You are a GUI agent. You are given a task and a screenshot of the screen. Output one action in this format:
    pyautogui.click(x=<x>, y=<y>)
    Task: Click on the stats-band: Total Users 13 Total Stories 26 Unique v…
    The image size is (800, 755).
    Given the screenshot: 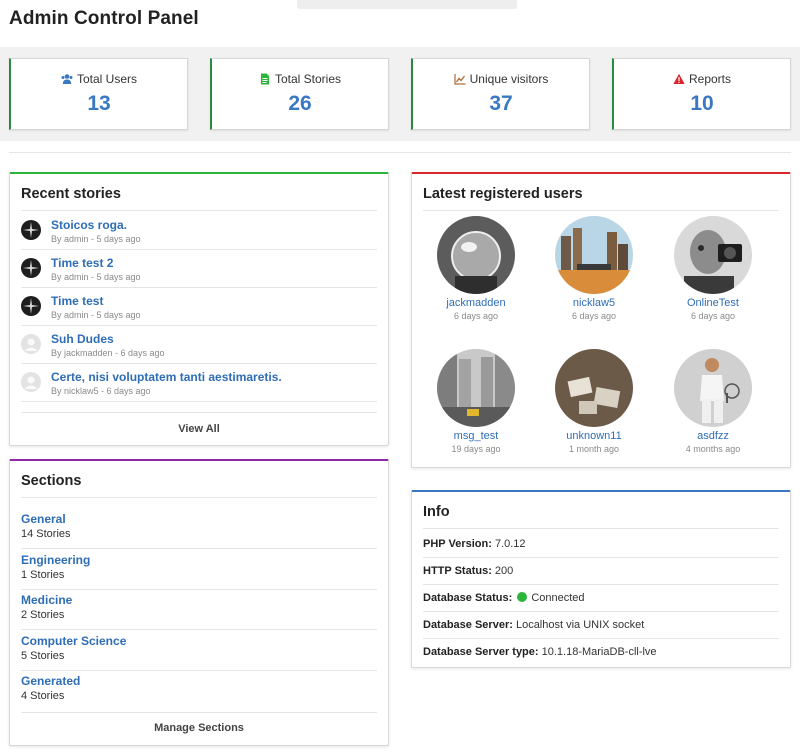 What is the action you would take?
    pyautogui.click(x=400, y=94)
    